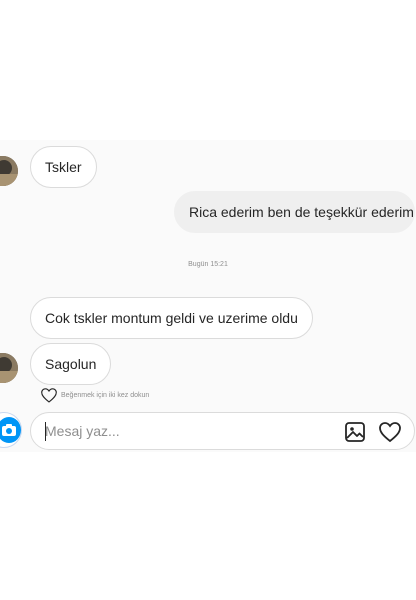 The height and width of the screenshot is (600, 416). I want to click on message-bubble-outgoing: Rica ederim ben de teşekkür ederim, so click(294, 212).